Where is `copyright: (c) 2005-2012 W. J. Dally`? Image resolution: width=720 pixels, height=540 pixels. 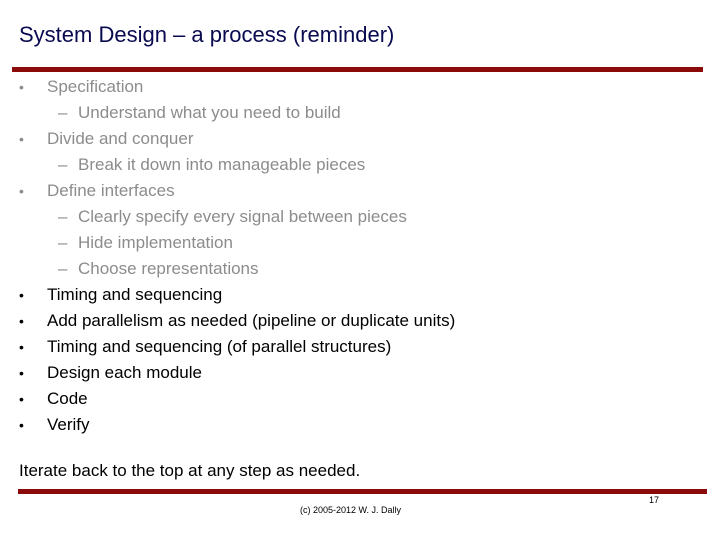
copyright: (c) 2005-2012 W. J. Dally is located at coordinates (351, 510).